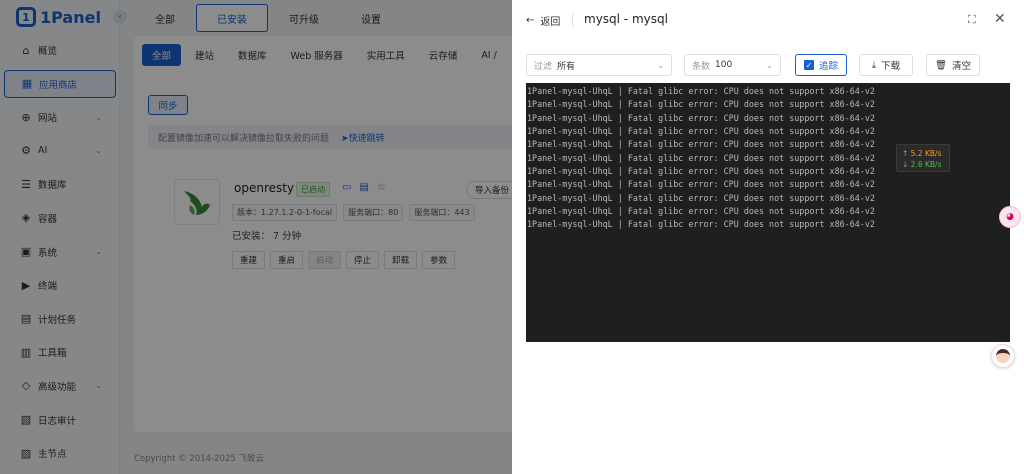  What do you see at coordinates (808, 65) in the screenshot?
I see `checkbox-checked-icon: ✓` at bounding box center [808, 65].